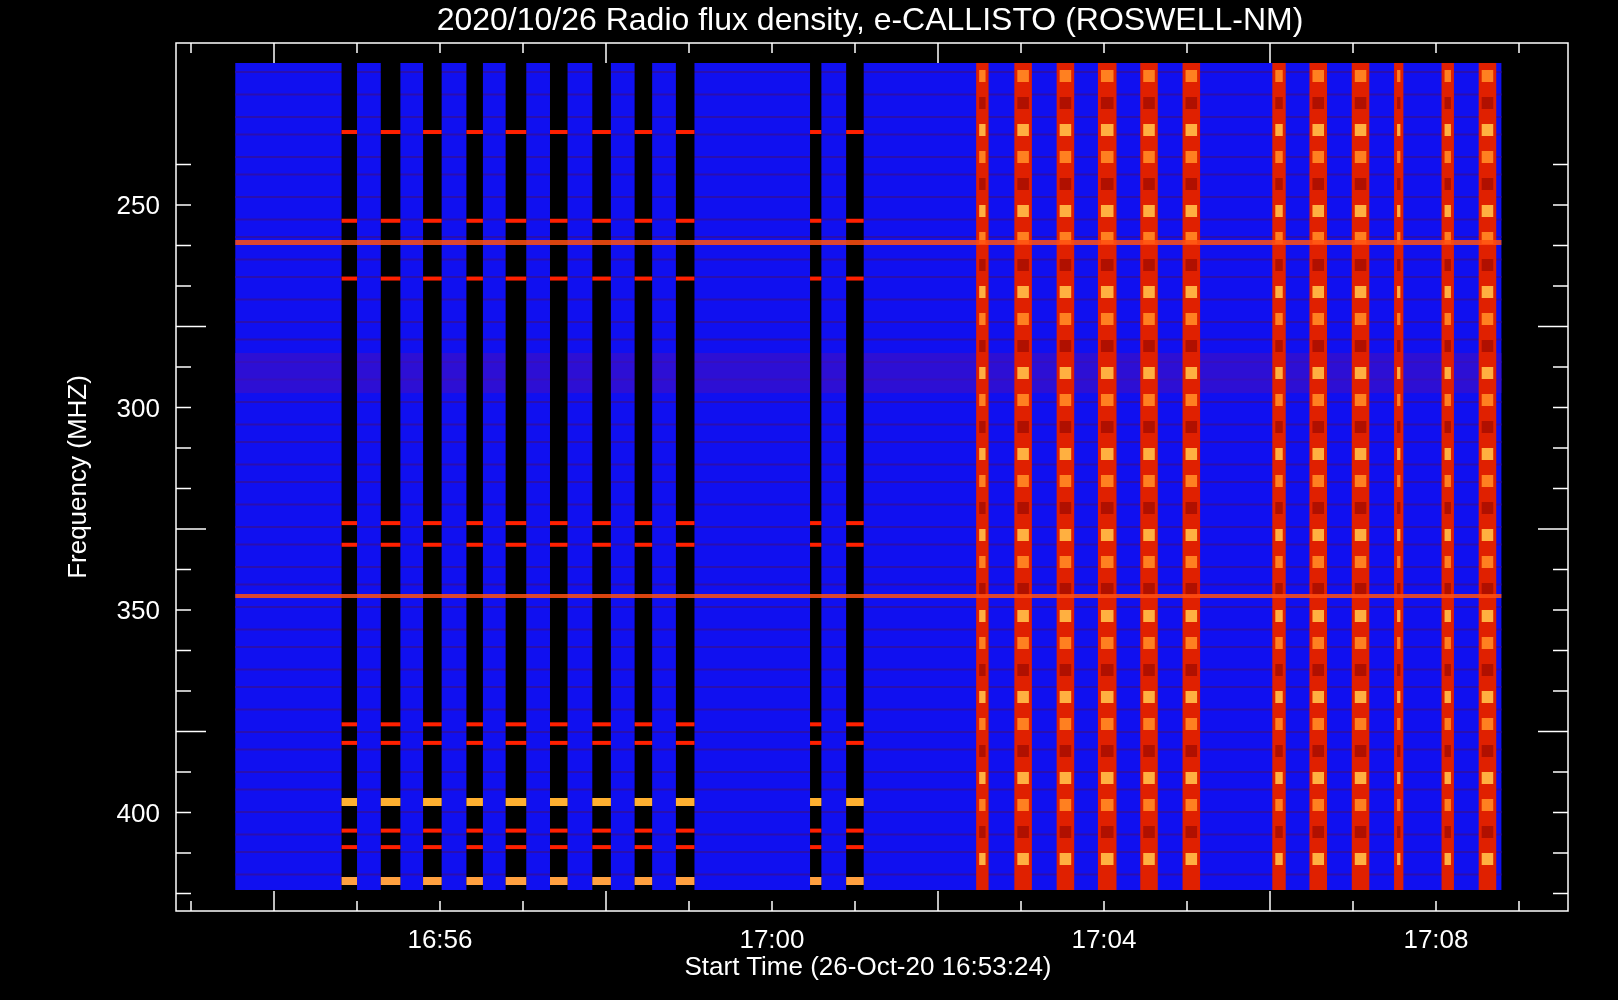 Image resolution: width=1618 pixels, height=1000 pixels. I want to click on tick-label: 17:08, so click(1436, 939).